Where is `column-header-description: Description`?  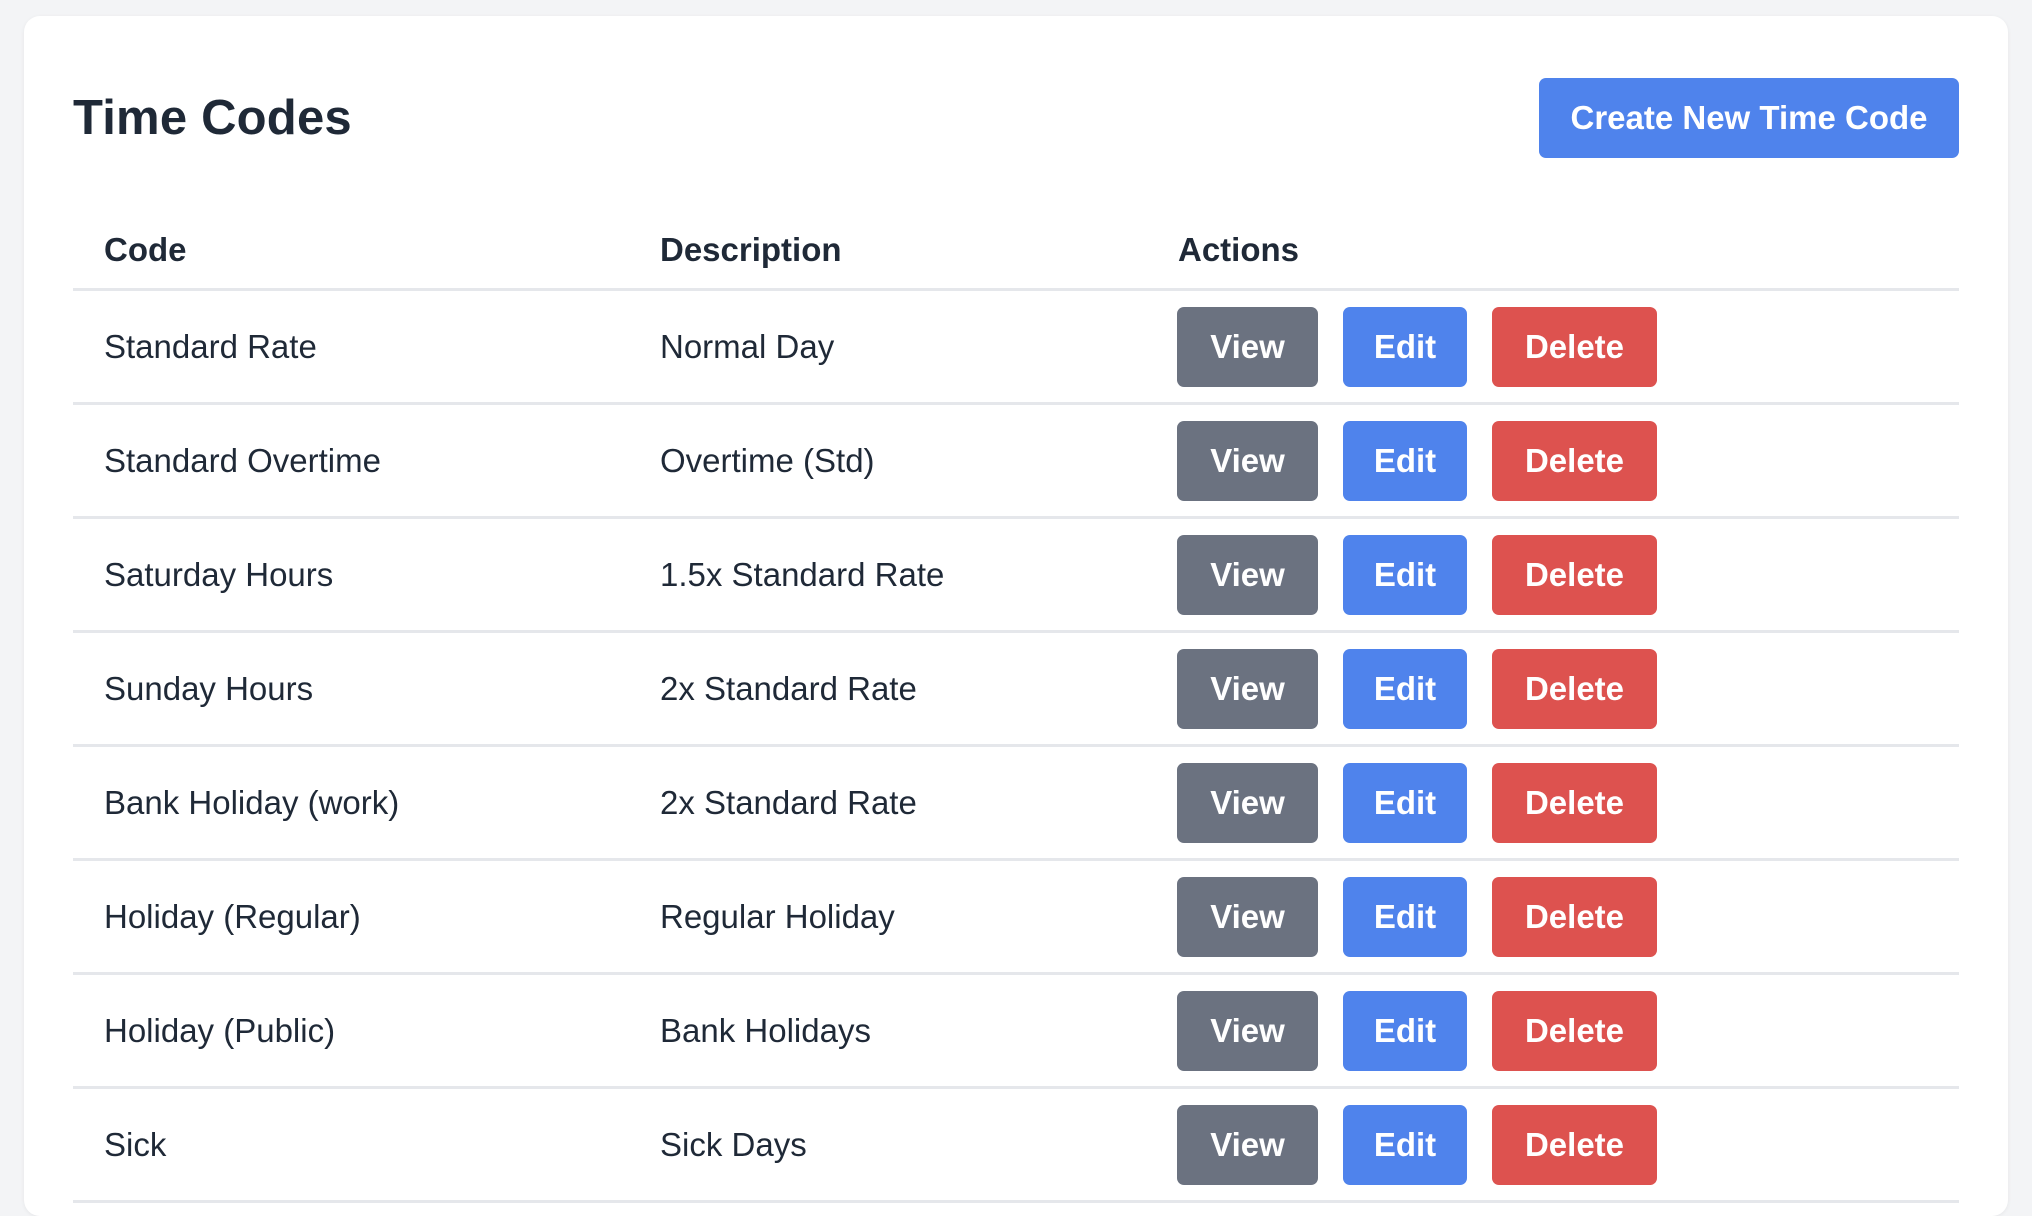 column-header-description: Description is located at coordinates (888, 251).